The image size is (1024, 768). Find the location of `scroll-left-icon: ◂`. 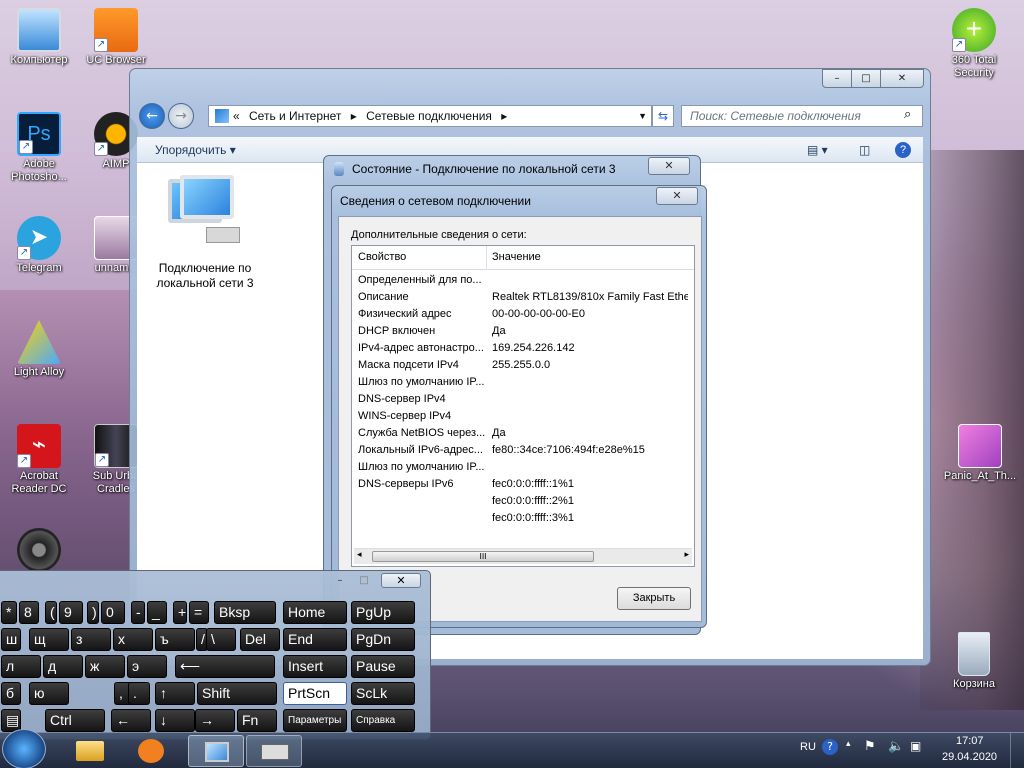

scroll-left-icon: ◂ is located at coordinates (359, 555).